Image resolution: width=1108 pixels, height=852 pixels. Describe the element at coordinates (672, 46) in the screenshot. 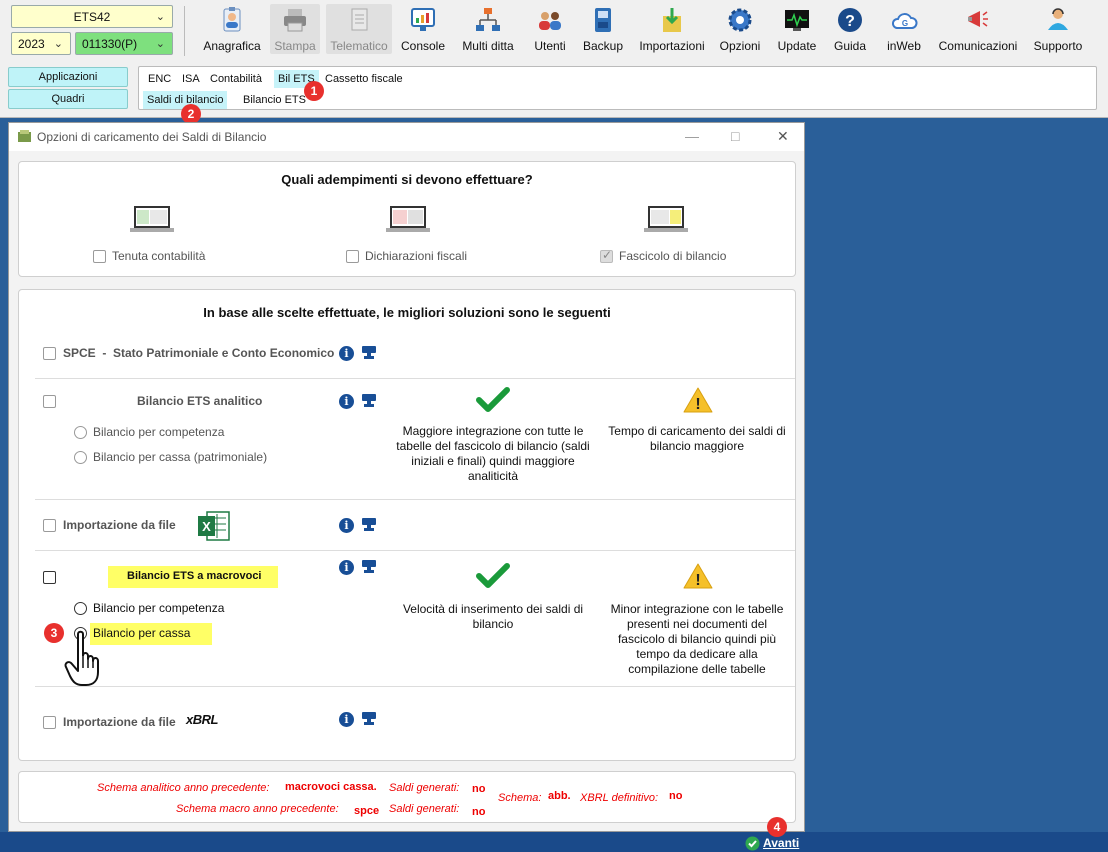

I see `importazioni-label: Importazioni` at that location.